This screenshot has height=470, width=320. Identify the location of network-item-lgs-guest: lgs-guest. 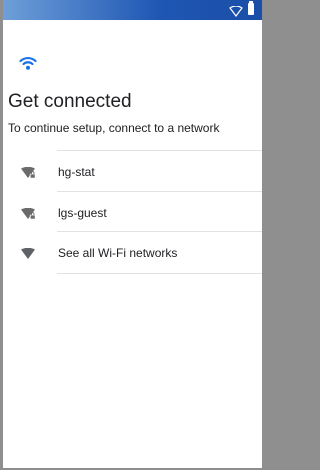
(132, 213).